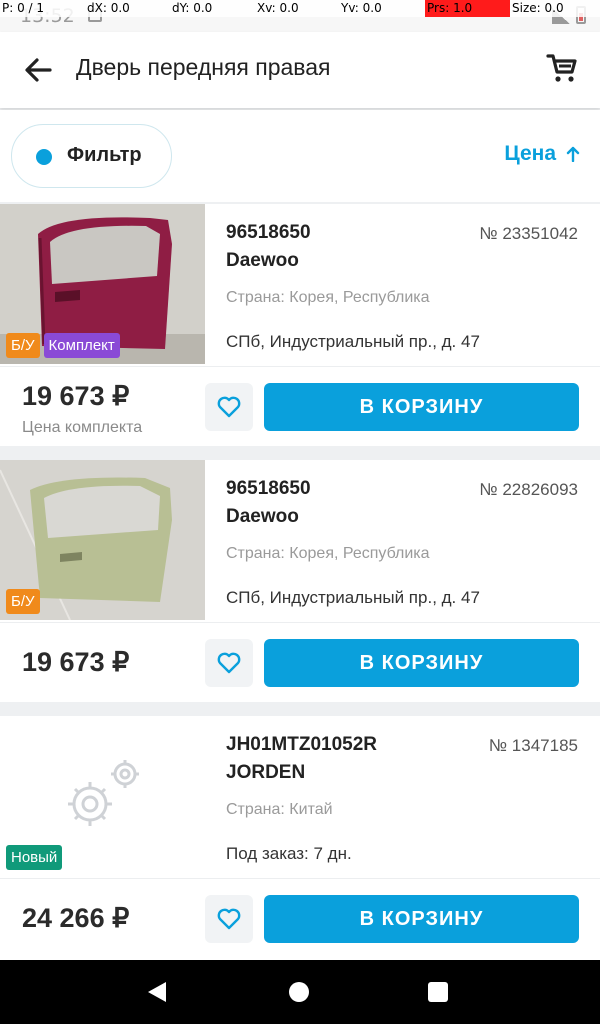 The width and height of the screenshot is (600, 1024). I want to click on card-actions: 19 673 ₽ В КОРЗИНУ, so click(300, 662).